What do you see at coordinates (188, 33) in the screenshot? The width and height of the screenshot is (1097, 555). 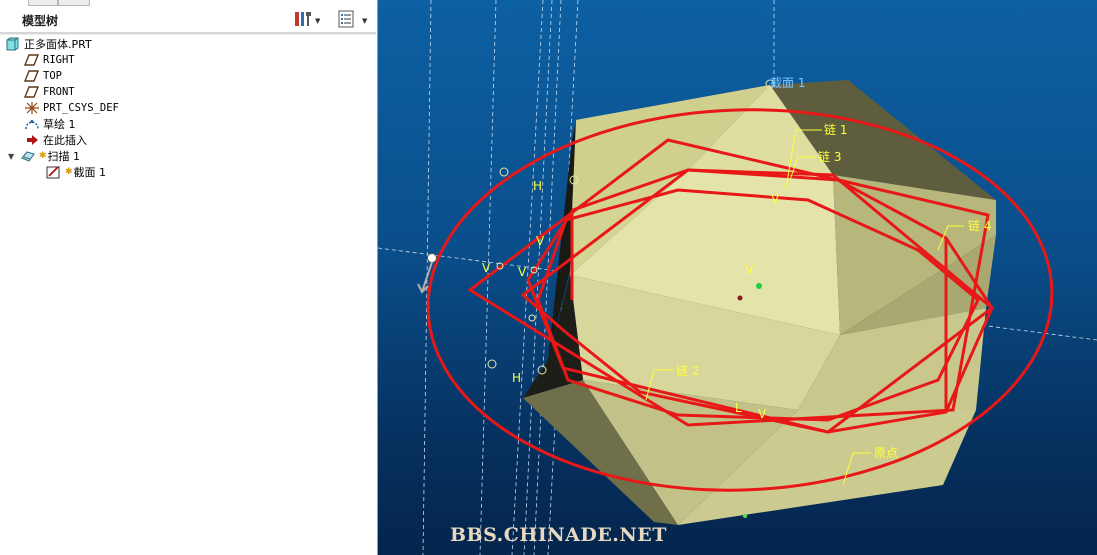 I see `header-divider` at bounding box center [188, 33].